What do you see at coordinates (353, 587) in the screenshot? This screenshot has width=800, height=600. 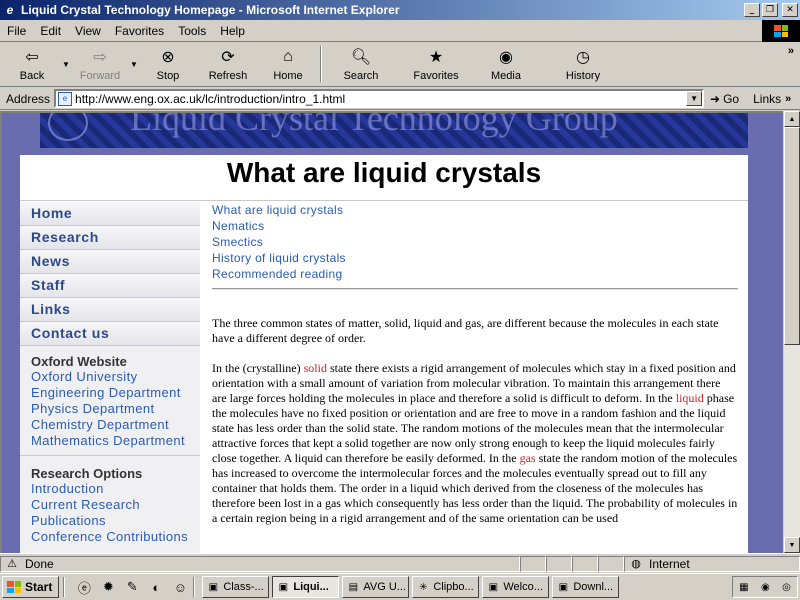 I see `folder-icon: ▤` at bounding box center [353, 587].